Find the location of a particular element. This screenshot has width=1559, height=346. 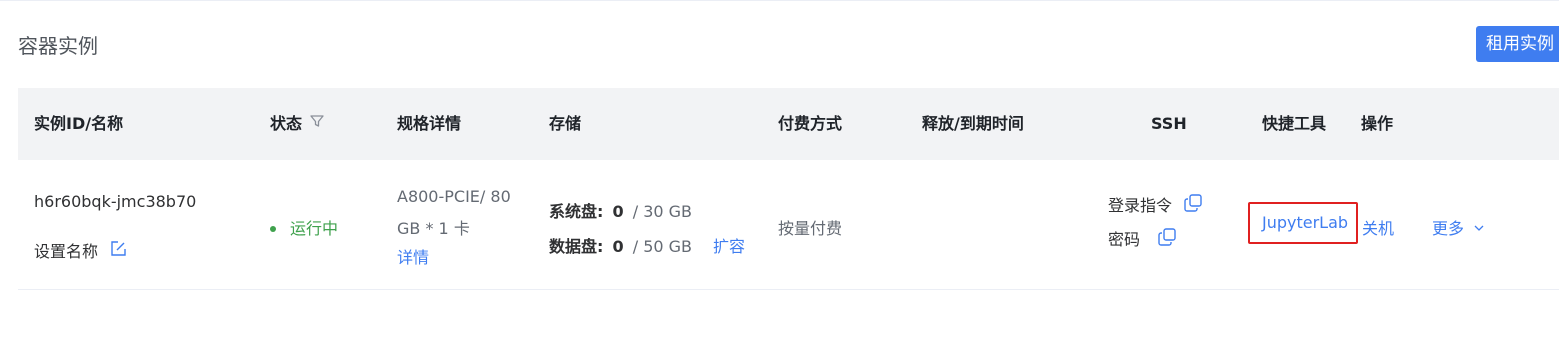

edit-icon is located at coordinates (118, 251).